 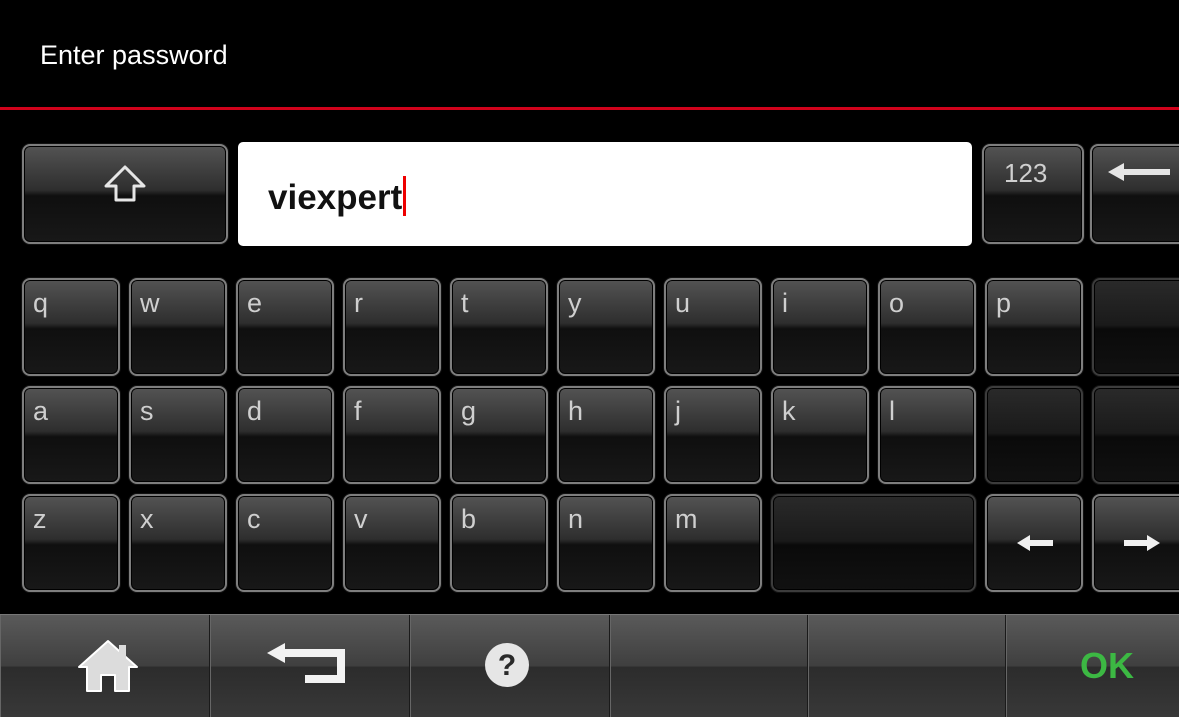 What do you see at coordinates (1107, 665) in the screenshot?
I see `ok-label: OK` at bounding box center [1107, 665].